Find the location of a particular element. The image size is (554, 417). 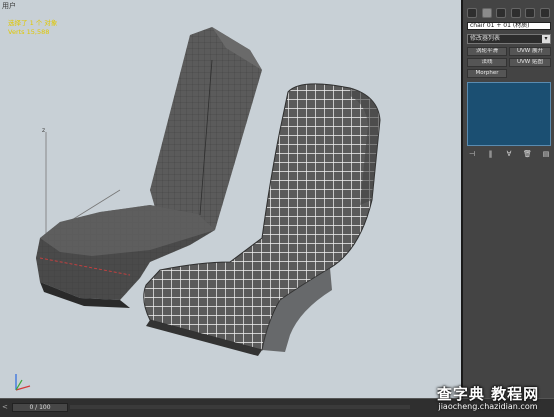

modifier-stack-list is located at coordinates (509, 114).